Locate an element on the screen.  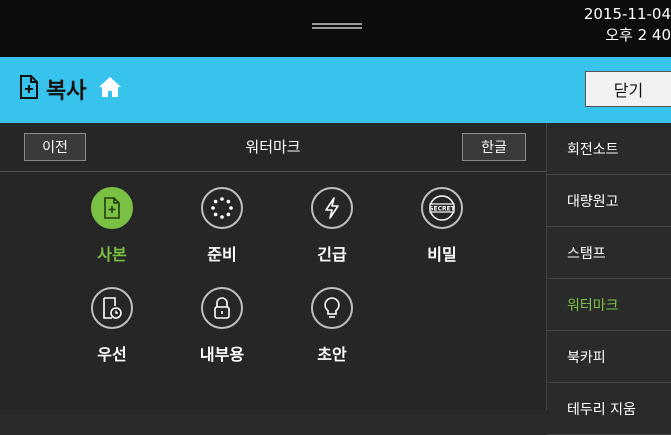
option-label: 초안 is located at coordinates (332, 354).